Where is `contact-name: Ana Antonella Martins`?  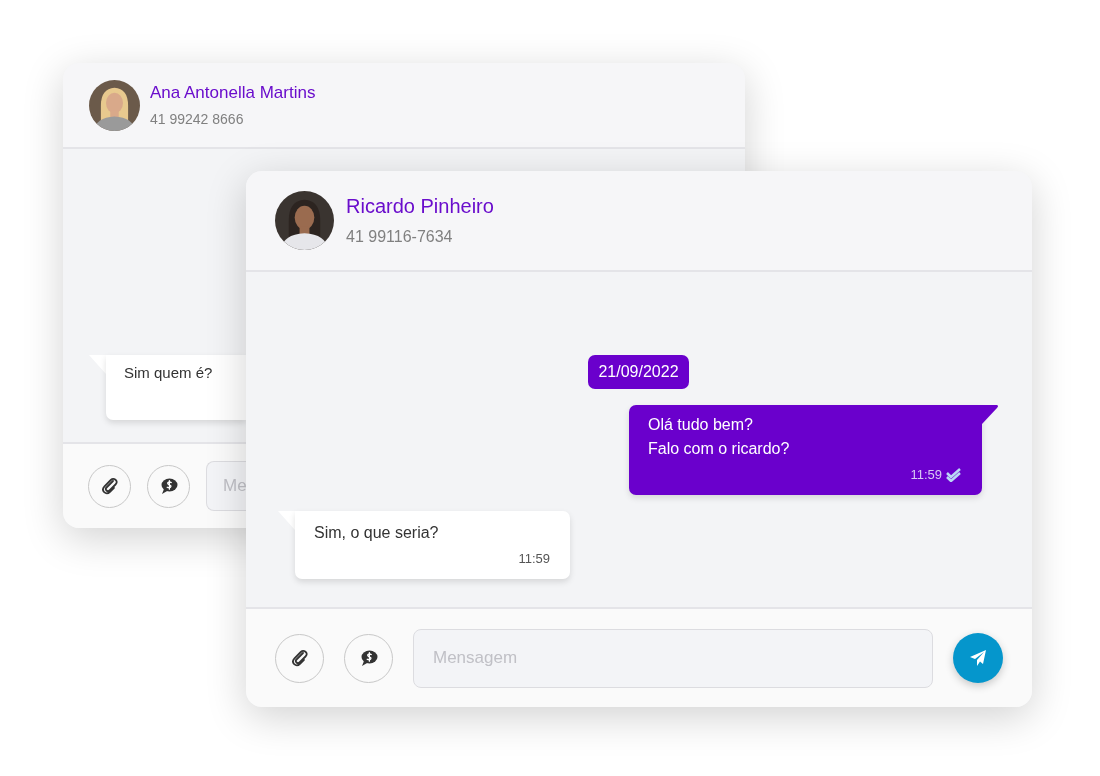
contact-name: Ana Antonella Martins is located at coordinates (233, 93).